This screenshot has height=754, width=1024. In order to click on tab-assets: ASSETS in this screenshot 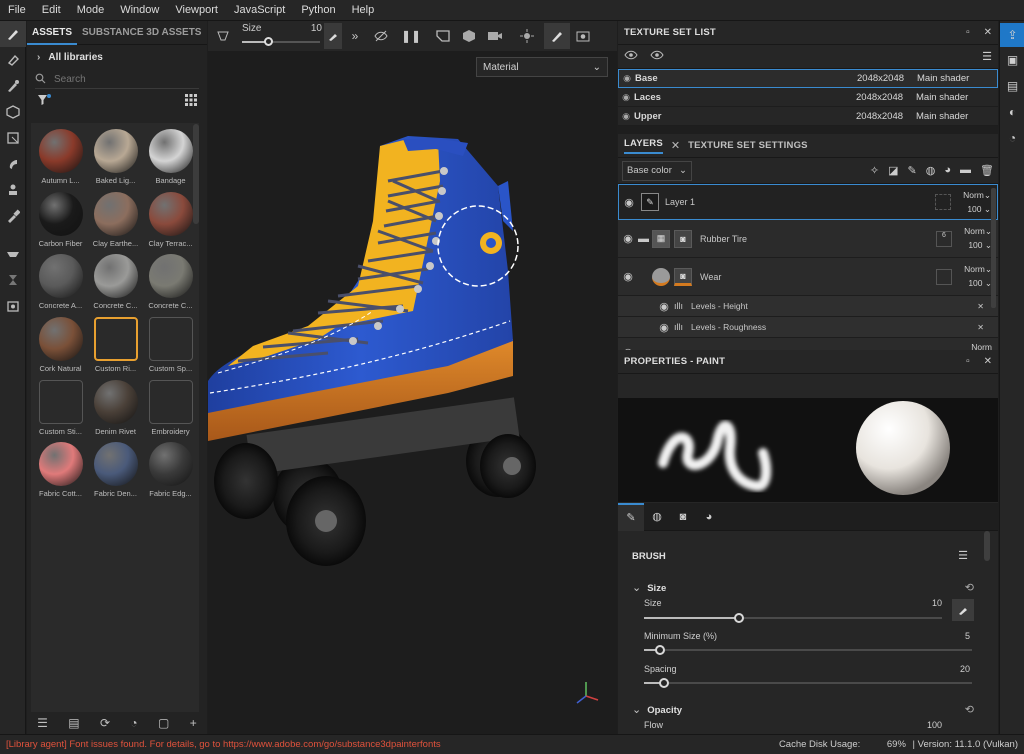, I will do `click(52, 33)`.